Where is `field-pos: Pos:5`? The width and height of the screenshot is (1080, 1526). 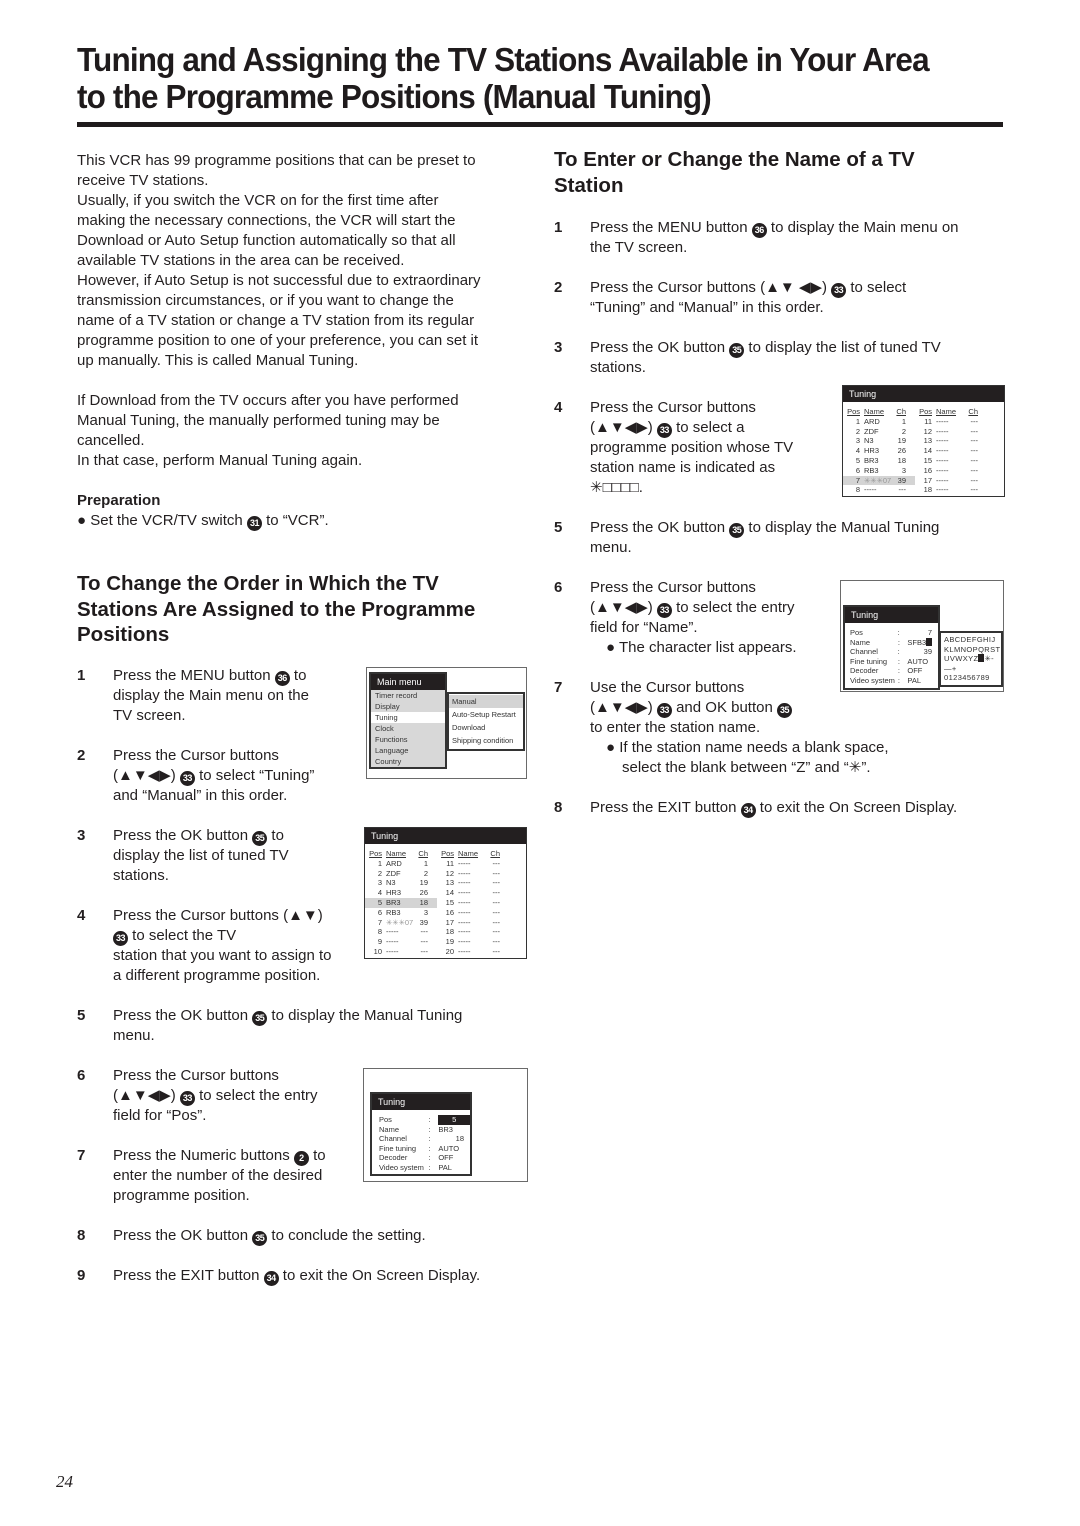
field-pos: Pos:5 is located at coordinates (424, 1120).